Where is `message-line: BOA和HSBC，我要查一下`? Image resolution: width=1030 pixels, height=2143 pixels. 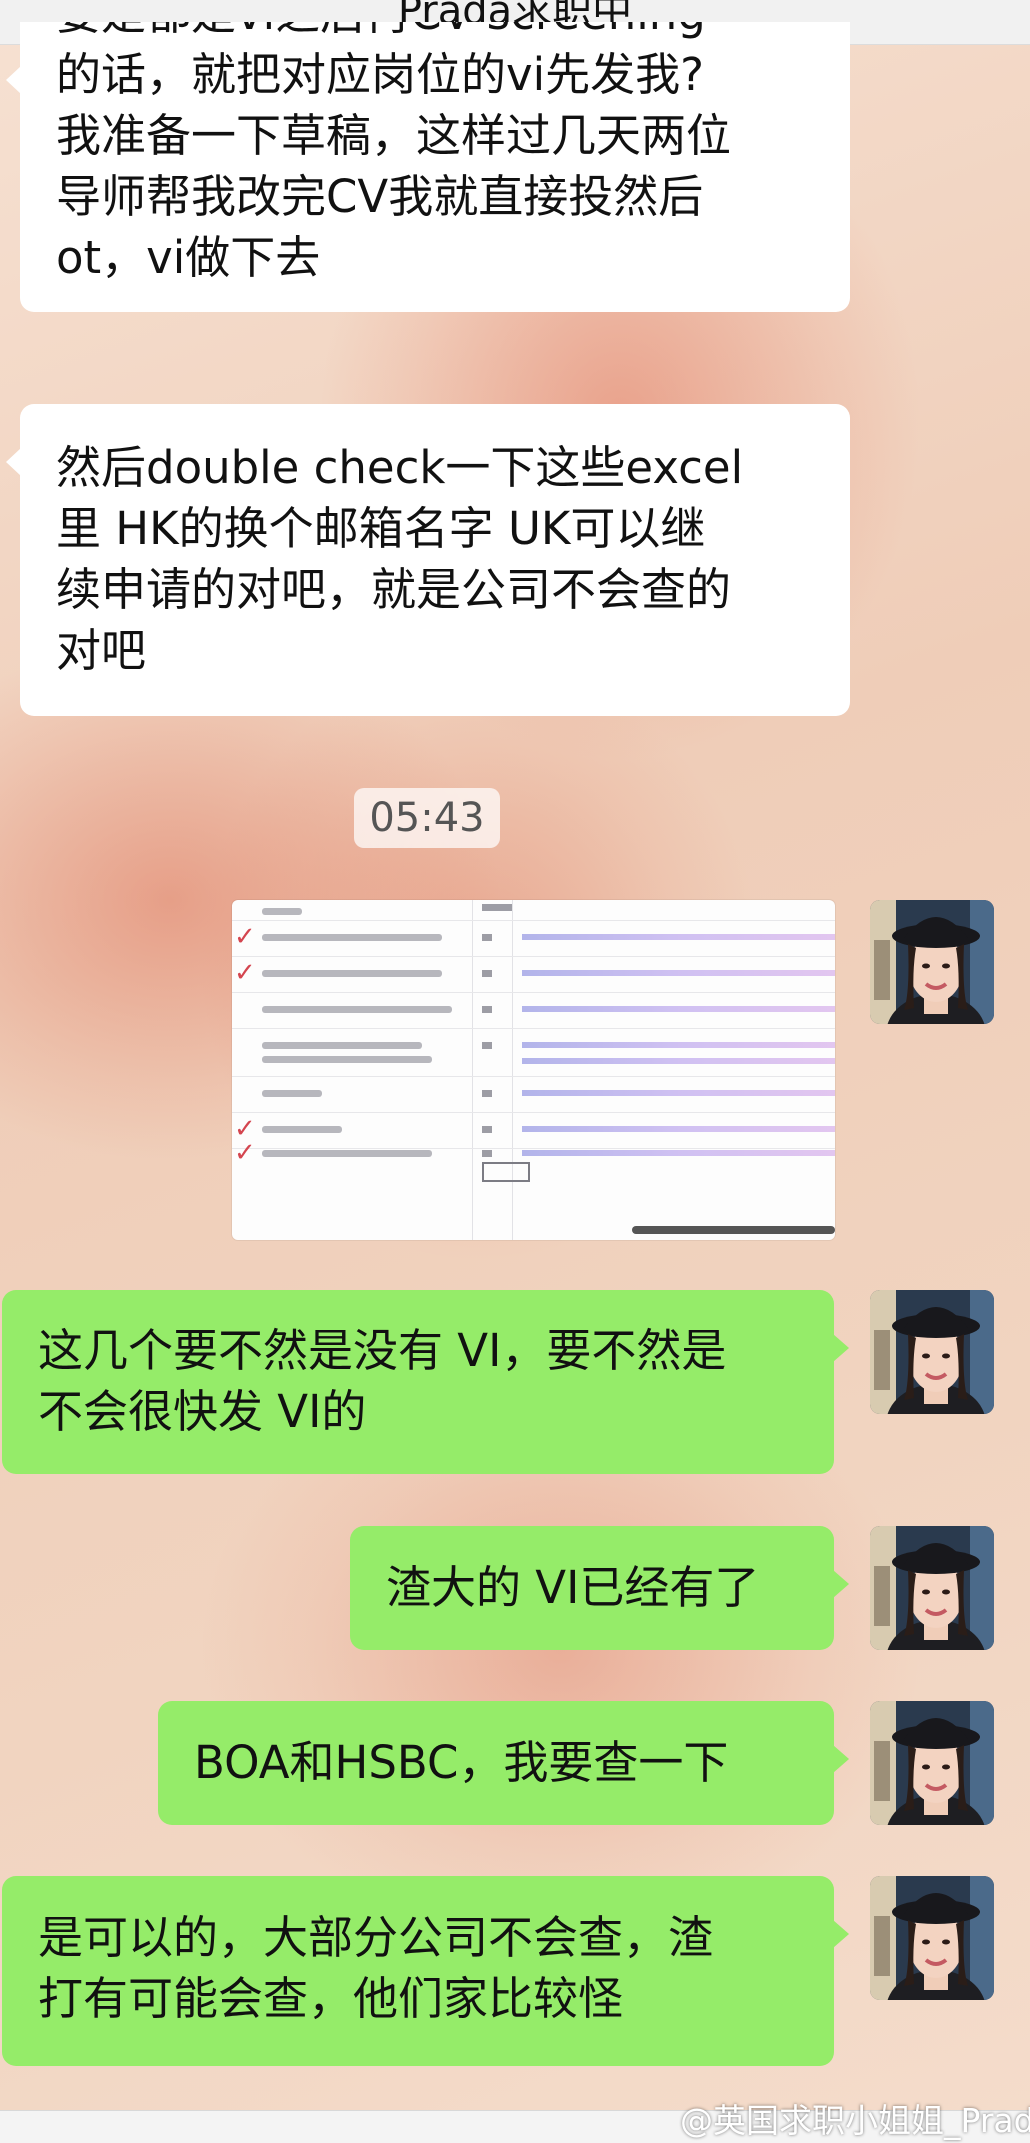 message-line: BOA和HSBC，我要查一下 is located at coordinates (461, 1762).